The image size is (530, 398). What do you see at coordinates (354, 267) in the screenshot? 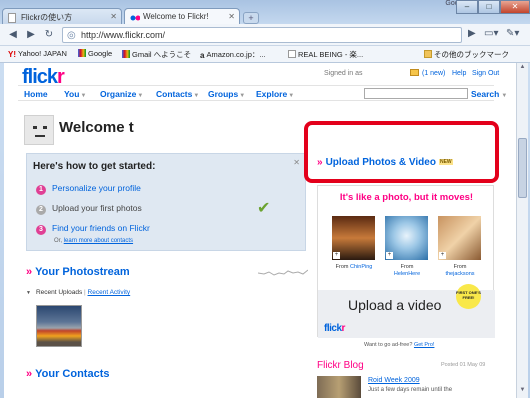
I see `ad-credit-1: From ChinPing` at bounding box center [354, 267].